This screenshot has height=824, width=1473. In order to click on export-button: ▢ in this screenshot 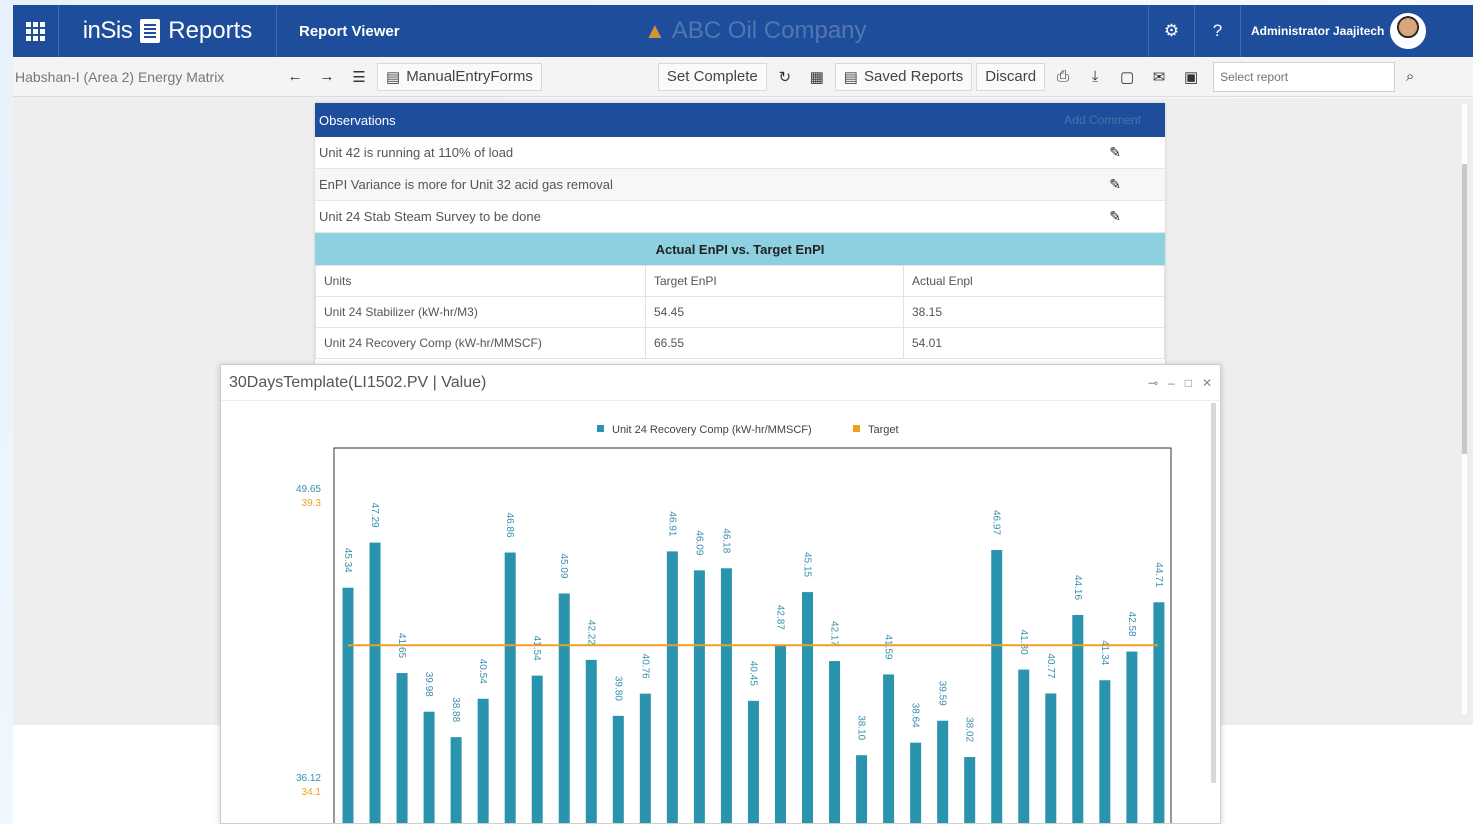, I will do `click(1127, 77)`.